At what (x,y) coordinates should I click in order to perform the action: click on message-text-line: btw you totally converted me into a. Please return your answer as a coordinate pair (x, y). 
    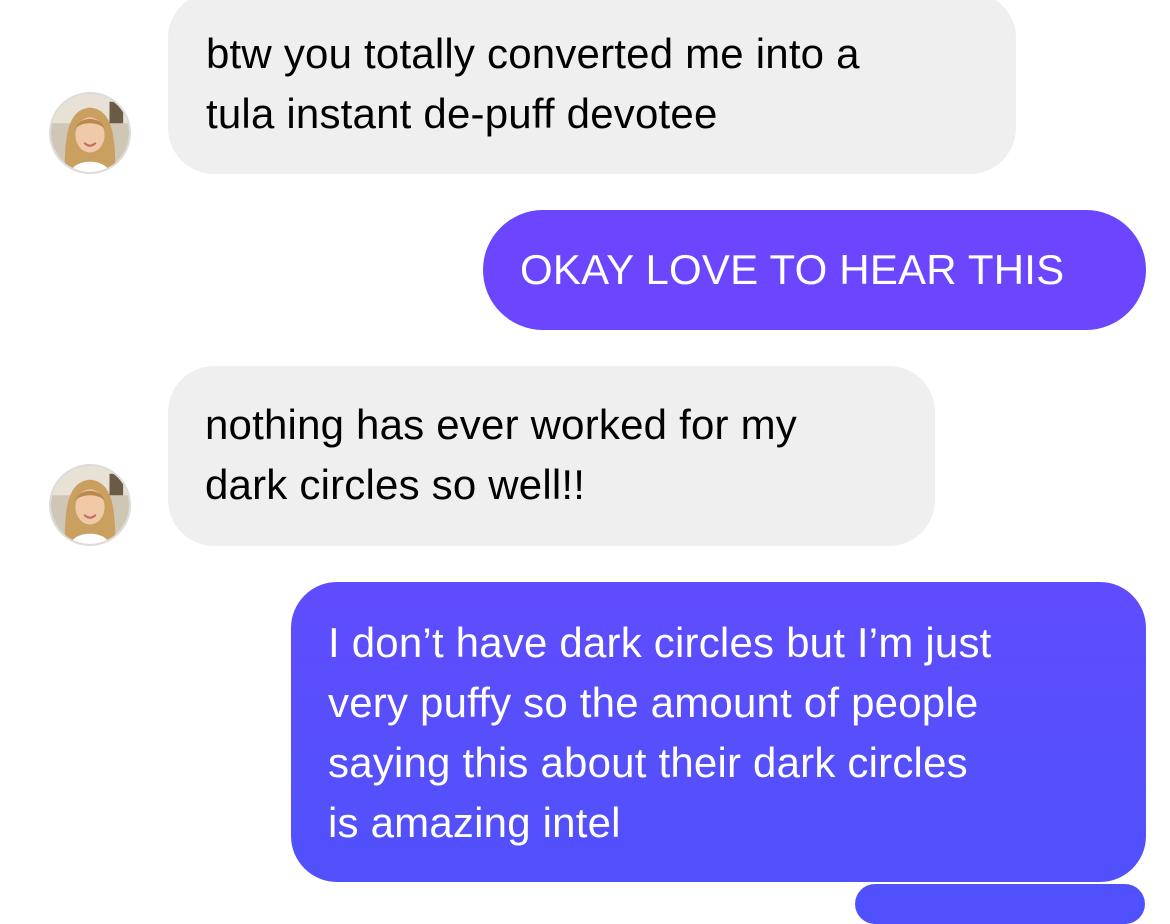
    Looking at the image, I should click on (533, 53).